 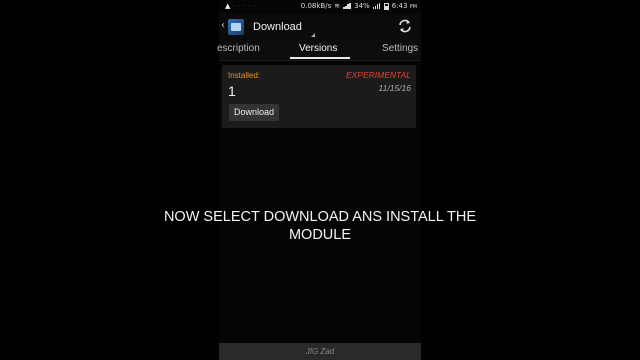 I want to click on tab-versions: Versions, so click(x=318, y=48).